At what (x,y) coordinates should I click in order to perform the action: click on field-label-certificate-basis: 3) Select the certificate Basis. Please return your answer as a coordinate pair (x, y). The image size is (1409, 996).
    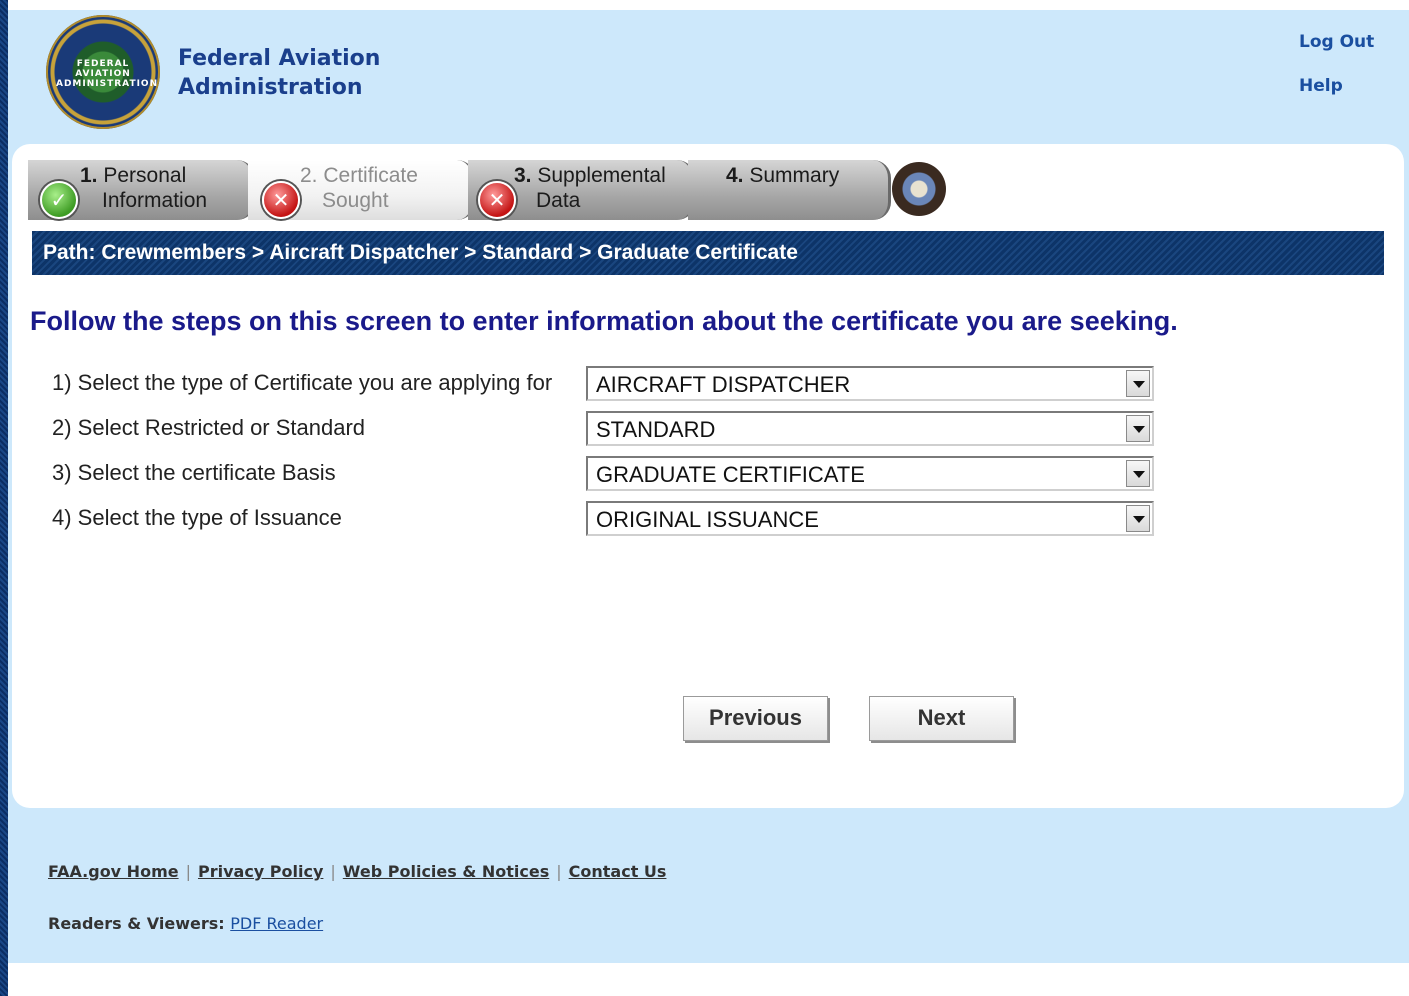
    Looking at the image, I should click on (194, 472).